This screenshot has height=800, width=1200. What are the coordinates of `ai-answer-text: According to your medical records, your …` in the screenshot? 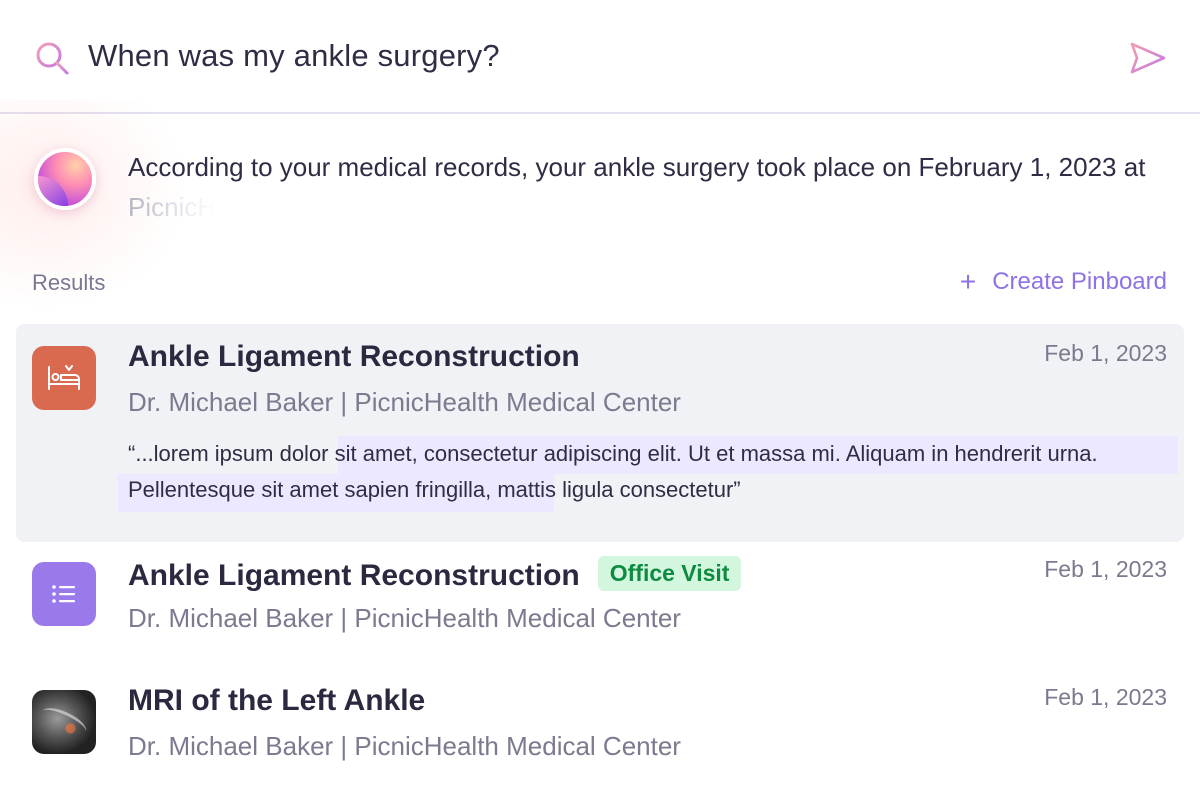 It's located at (637, 167).